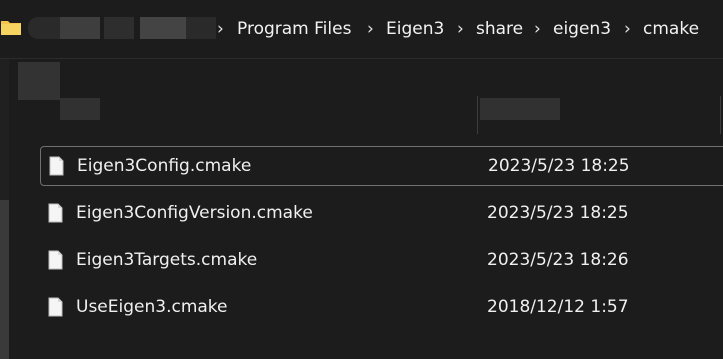 This screenshot has height=359, width=723. I want to click on column-header-date, so click(520, 109).